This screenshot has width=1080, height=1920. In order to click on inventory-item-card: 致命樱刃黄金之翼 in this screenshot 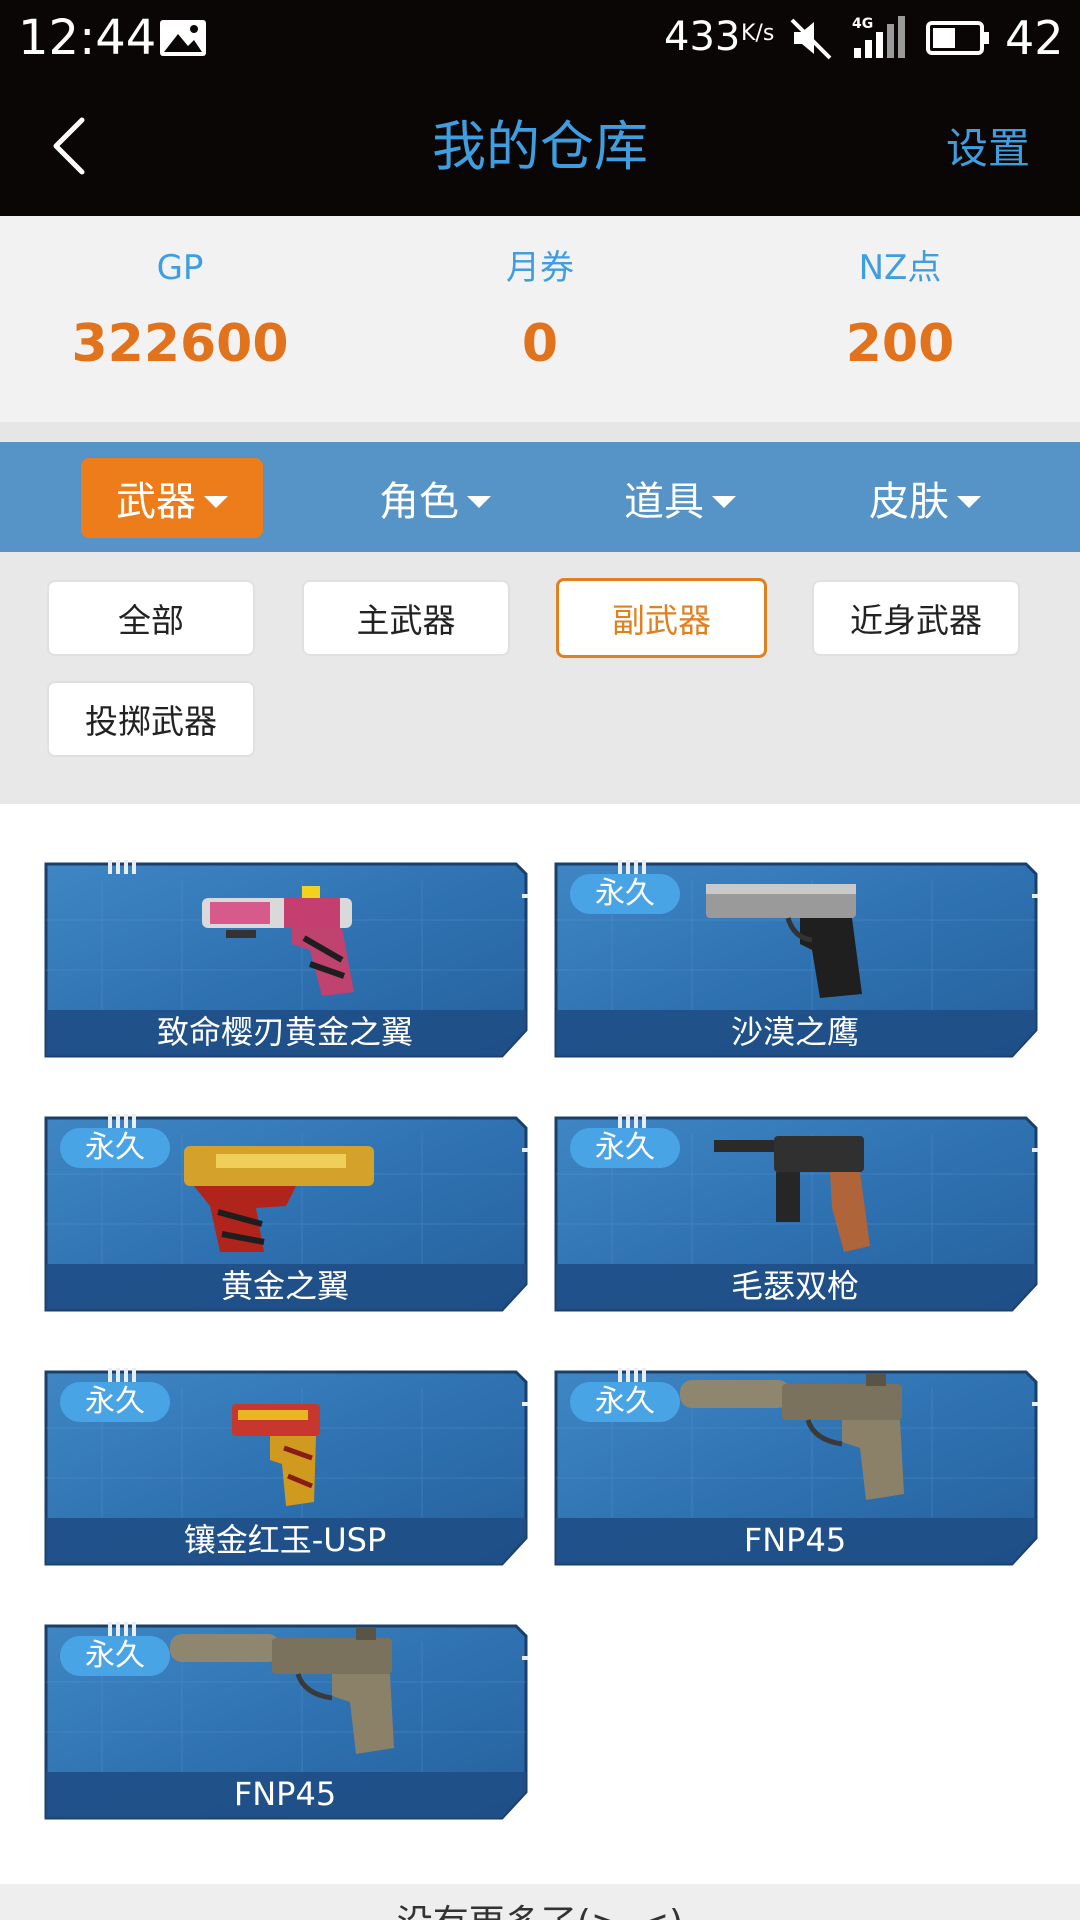, I will do `click(285, 959)`.